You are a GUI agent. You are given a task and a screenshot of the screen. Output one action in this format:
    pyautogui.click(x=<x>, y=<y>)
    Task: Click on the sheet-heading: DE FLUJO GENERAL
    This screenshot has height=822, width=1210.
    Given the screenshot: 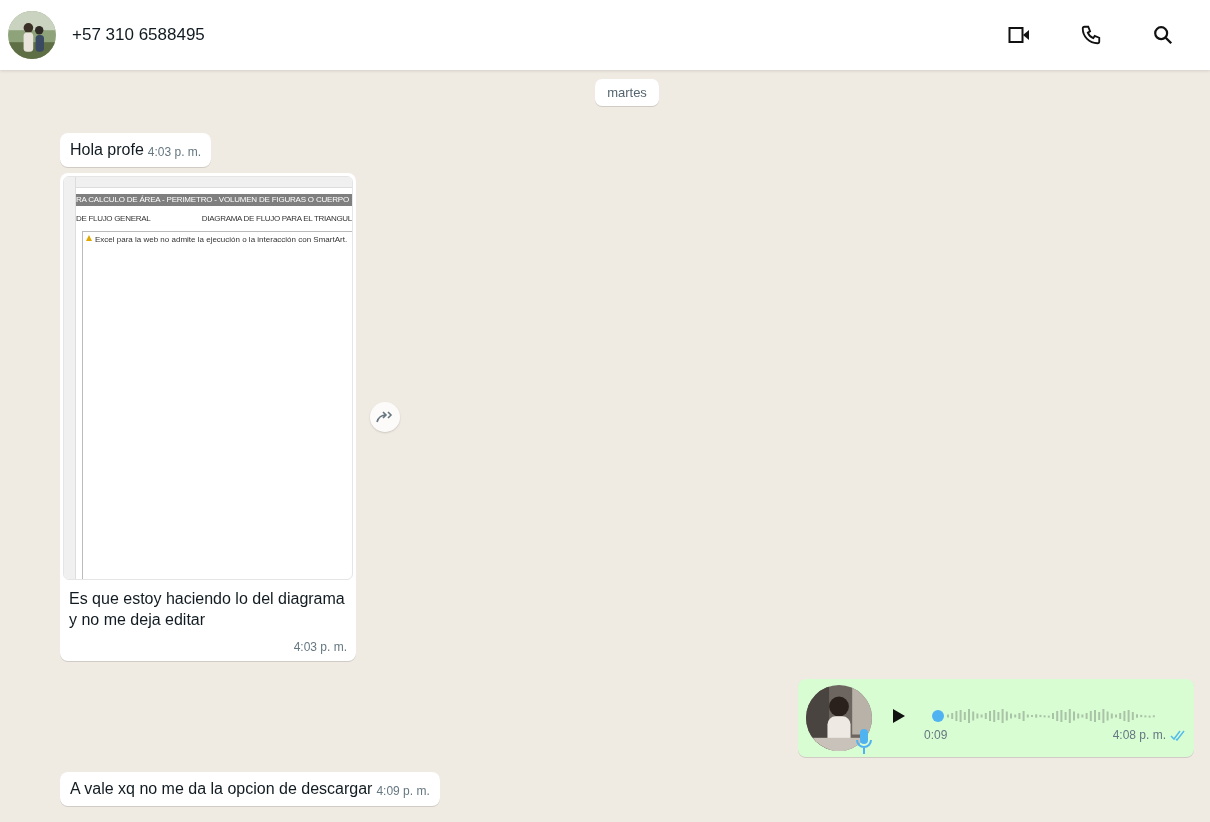 What is the action you would take?
    pyautogui.click(x=113, y=218)
    